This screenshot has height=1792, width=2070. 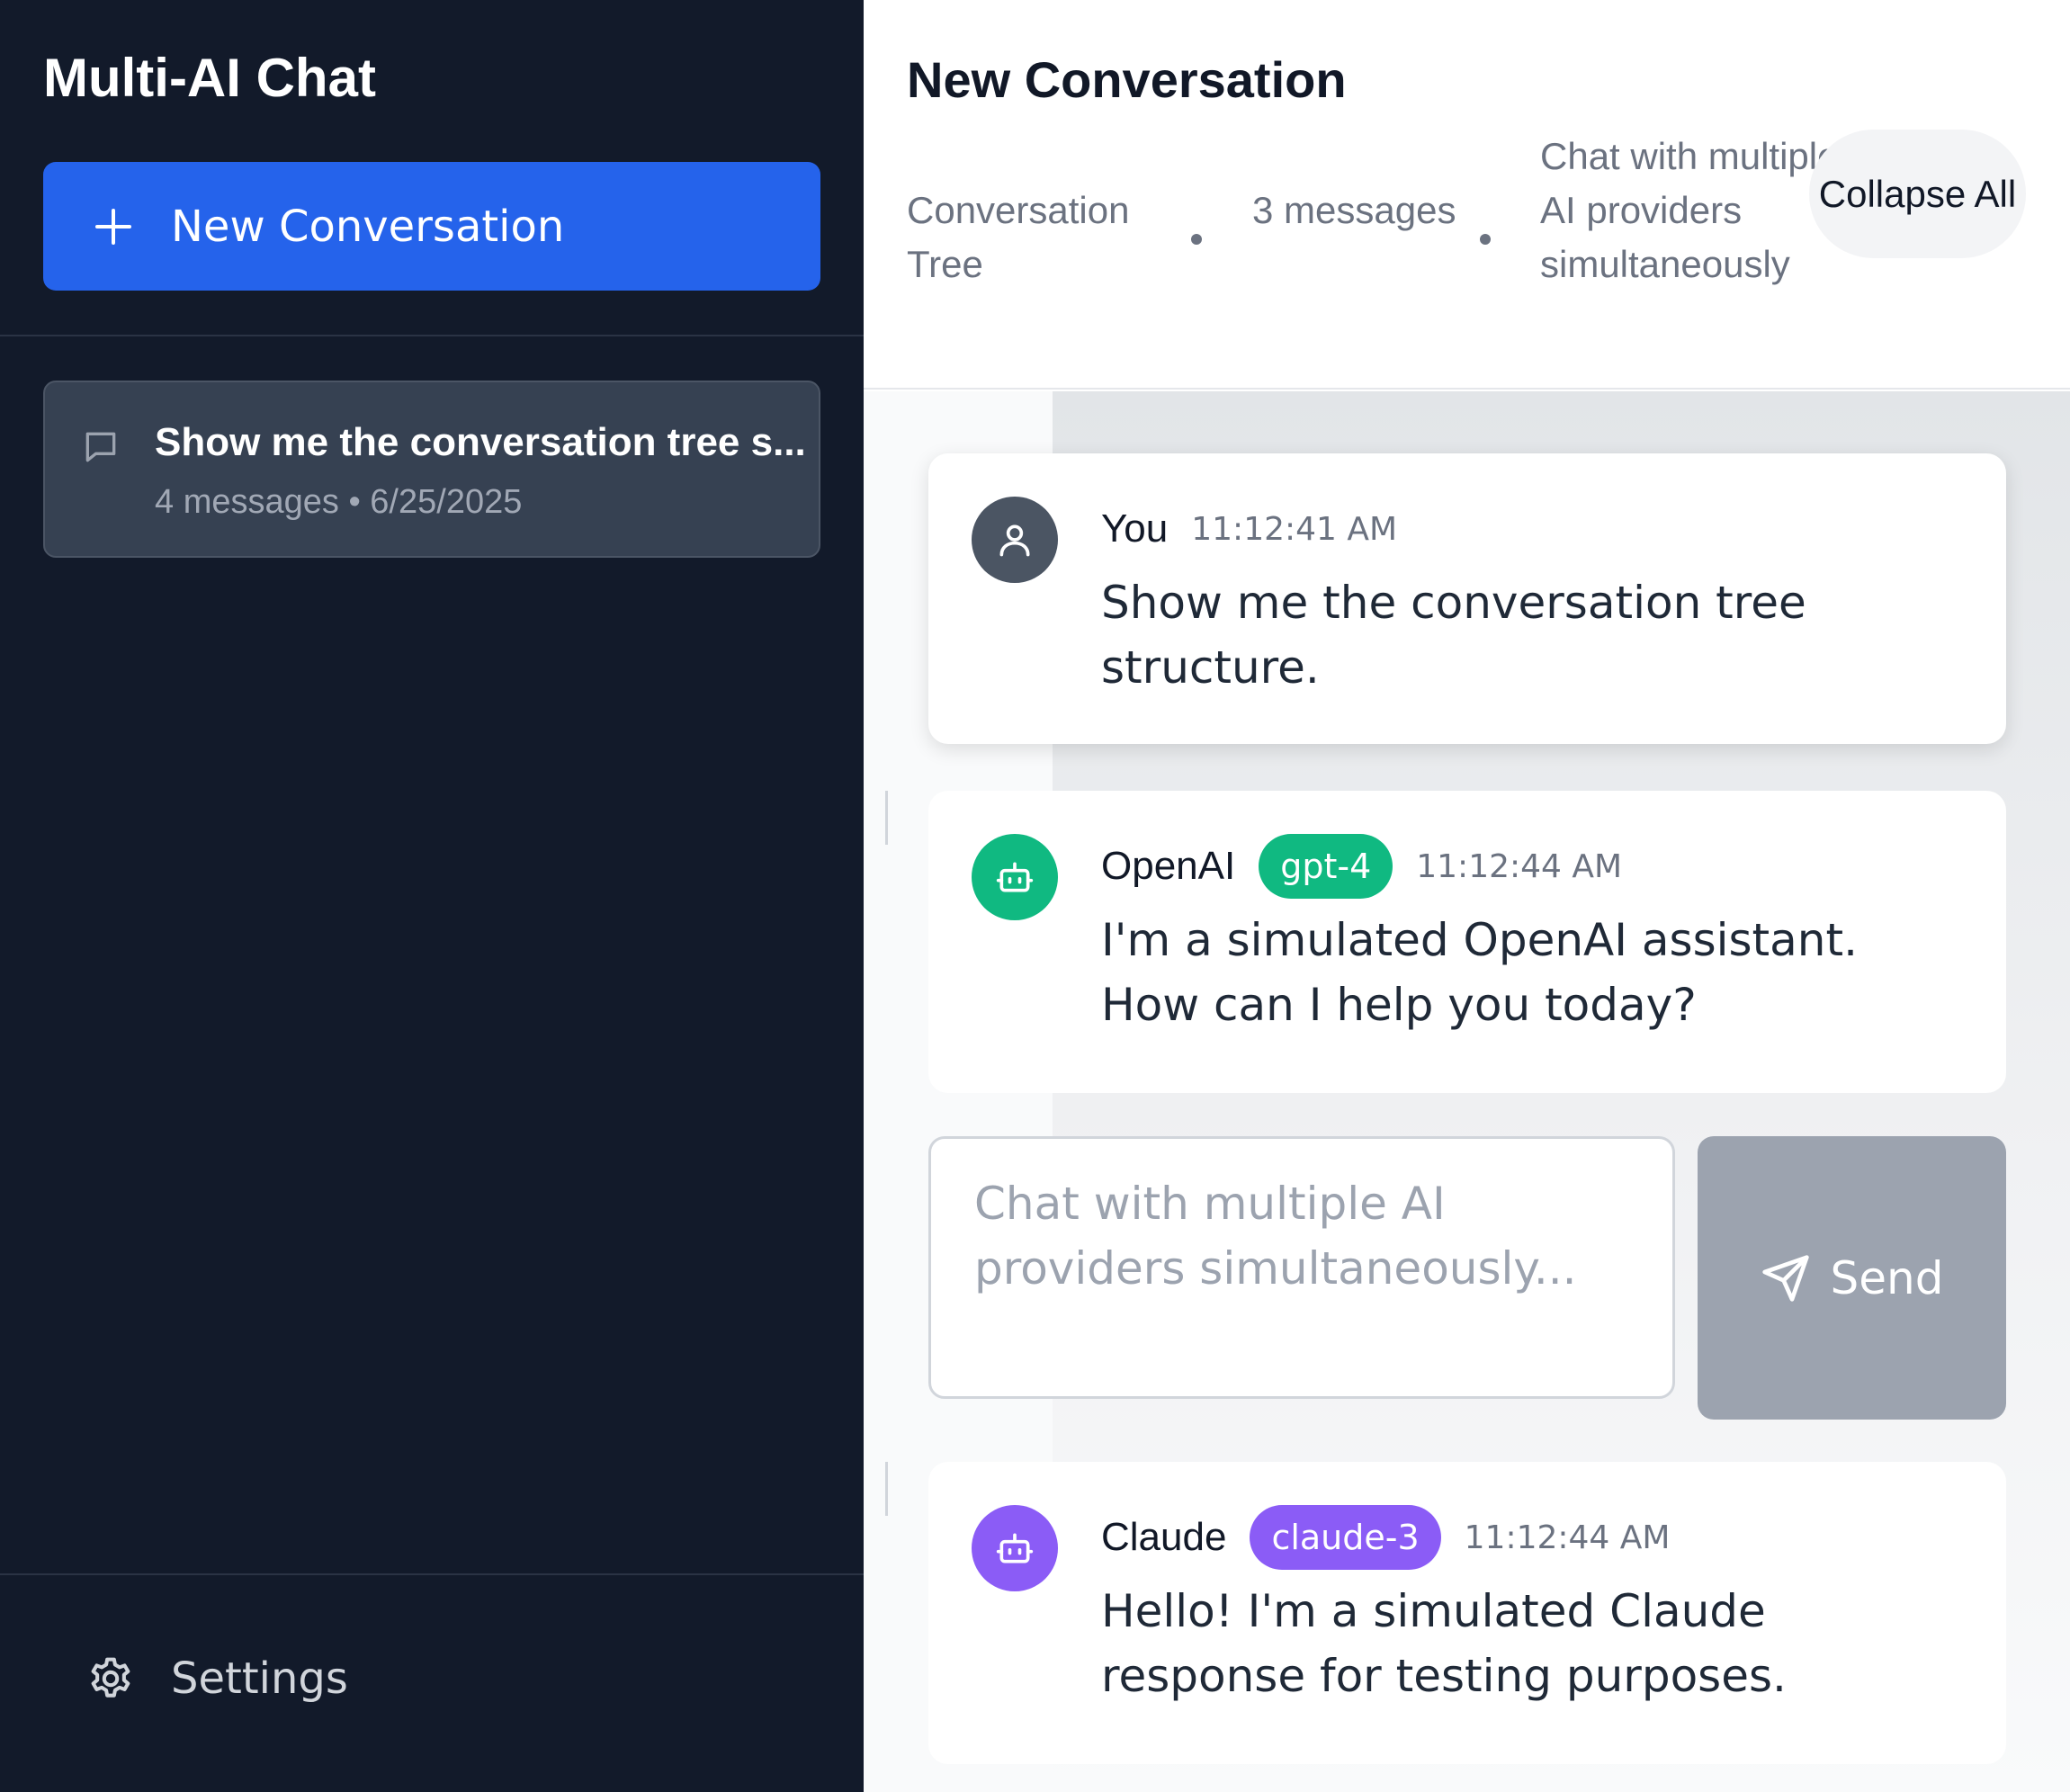 What do you see at coordinates (432, 1574) in the screenshot?
I see `sidebar-footer-divider` at bounding box center [432, 1574].